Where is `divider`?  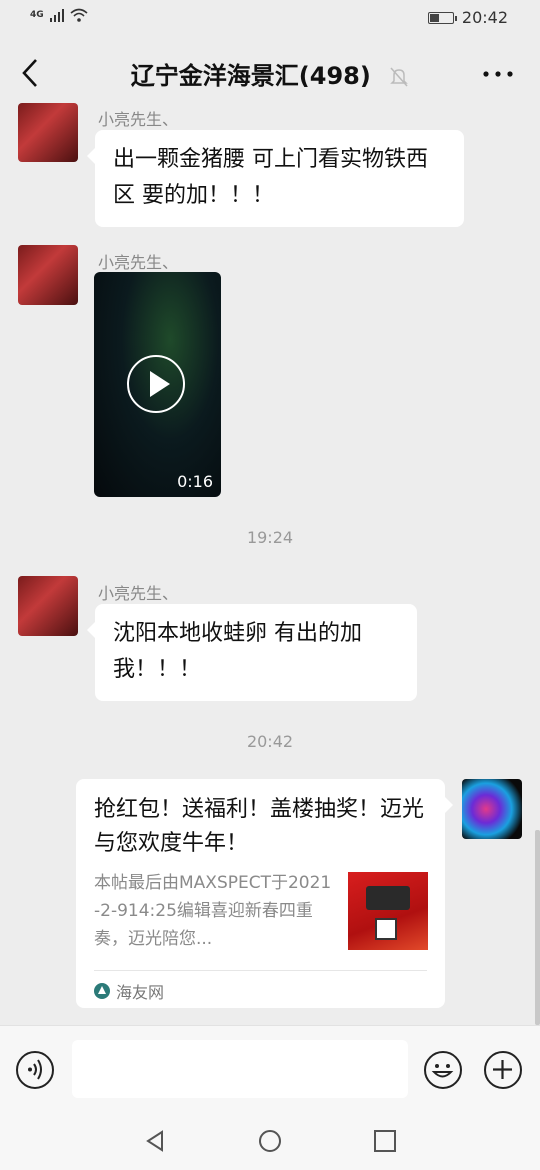
divider is located at coordinates (260, 970).